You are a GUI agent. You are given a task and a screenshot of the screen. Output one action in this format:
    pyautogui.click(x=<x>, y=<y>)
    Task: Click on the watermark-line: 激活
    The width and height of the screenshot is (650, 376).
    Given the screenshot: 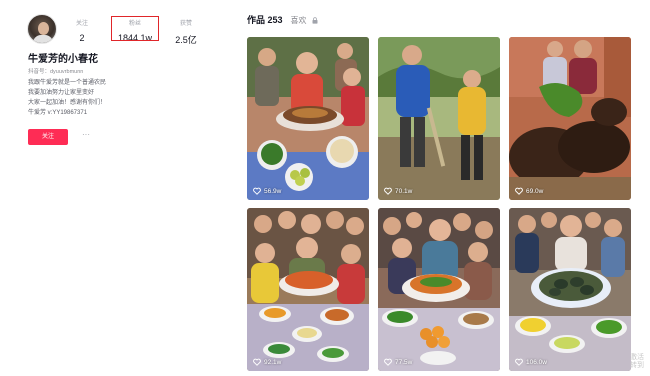 What is the action you would take?
    pyautogui.click(x=637, y=357)
    